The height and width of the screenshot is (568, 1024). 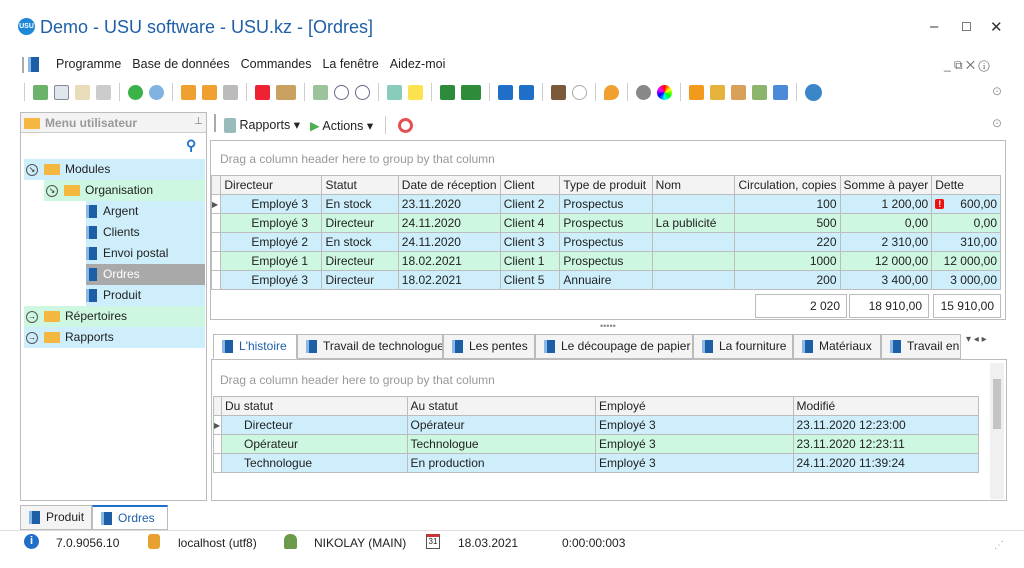 I want to click on column-header: Type de produit, so click(x=606, y=185).